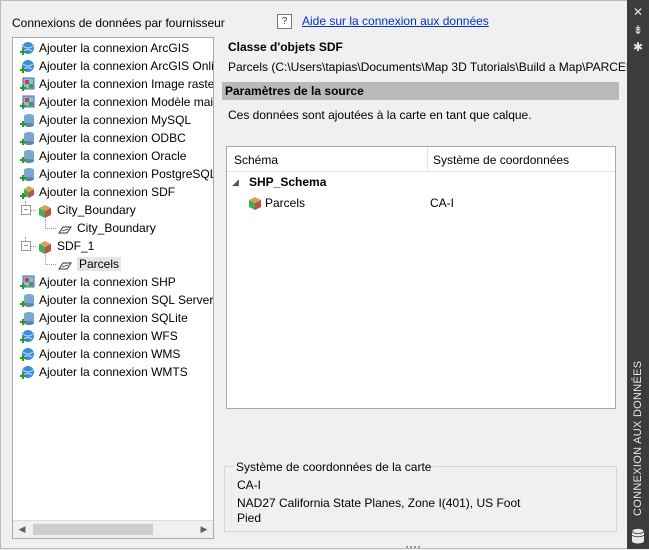 This screenshot has width=649, height=550. I want to click on tree-item-label: Ajouter la connexion Modèle maillé, so click(126, 102).